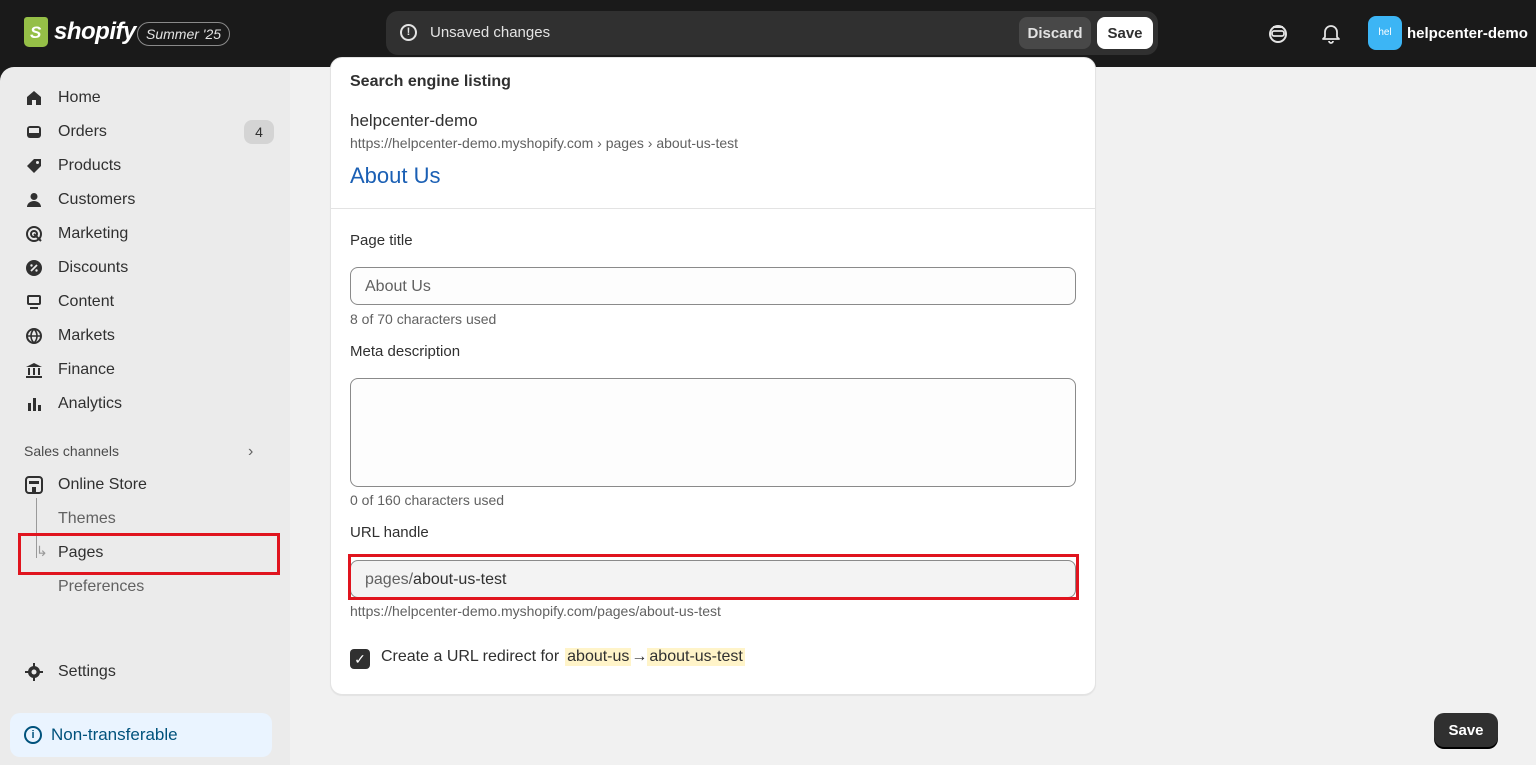 Image resolution: width=1536 pixels, height=765 pixels. Describe the element at coordinates (470, 656) in the screenshot. I see `redirect-text: Create a URL redirect for` at that location.